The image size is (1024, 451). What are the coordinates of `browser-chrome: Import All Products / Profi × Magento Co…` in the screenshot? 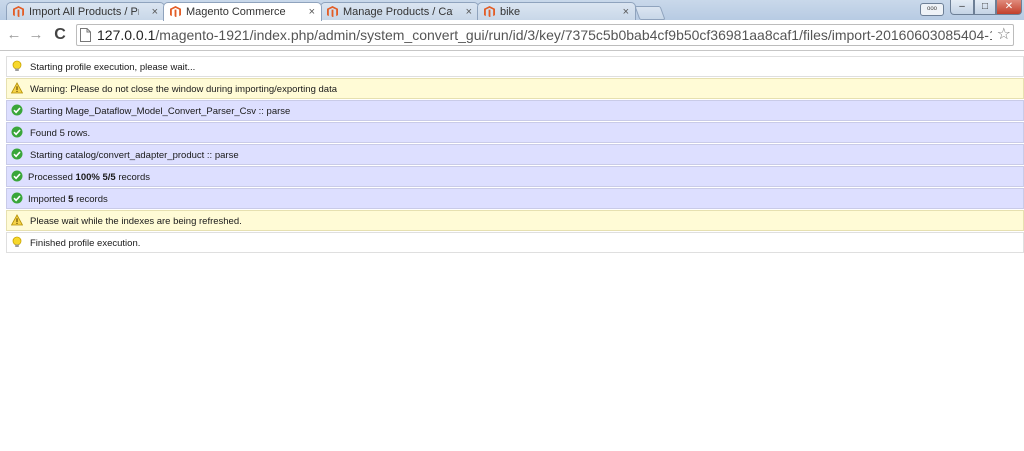 It's located at (512, 25).